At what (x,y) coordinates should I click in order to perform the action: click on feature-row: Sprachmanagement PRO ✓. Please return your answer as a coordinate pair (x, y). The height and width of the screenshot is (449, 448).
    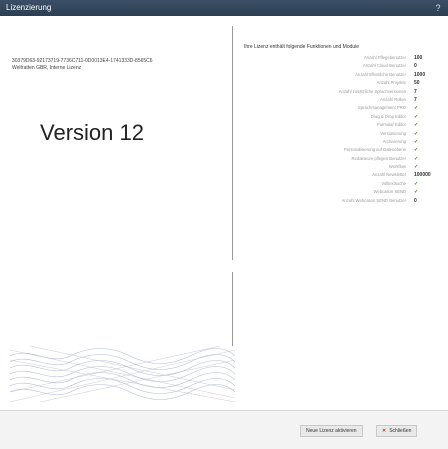
    Looking at the image, I should click on (336, 108).